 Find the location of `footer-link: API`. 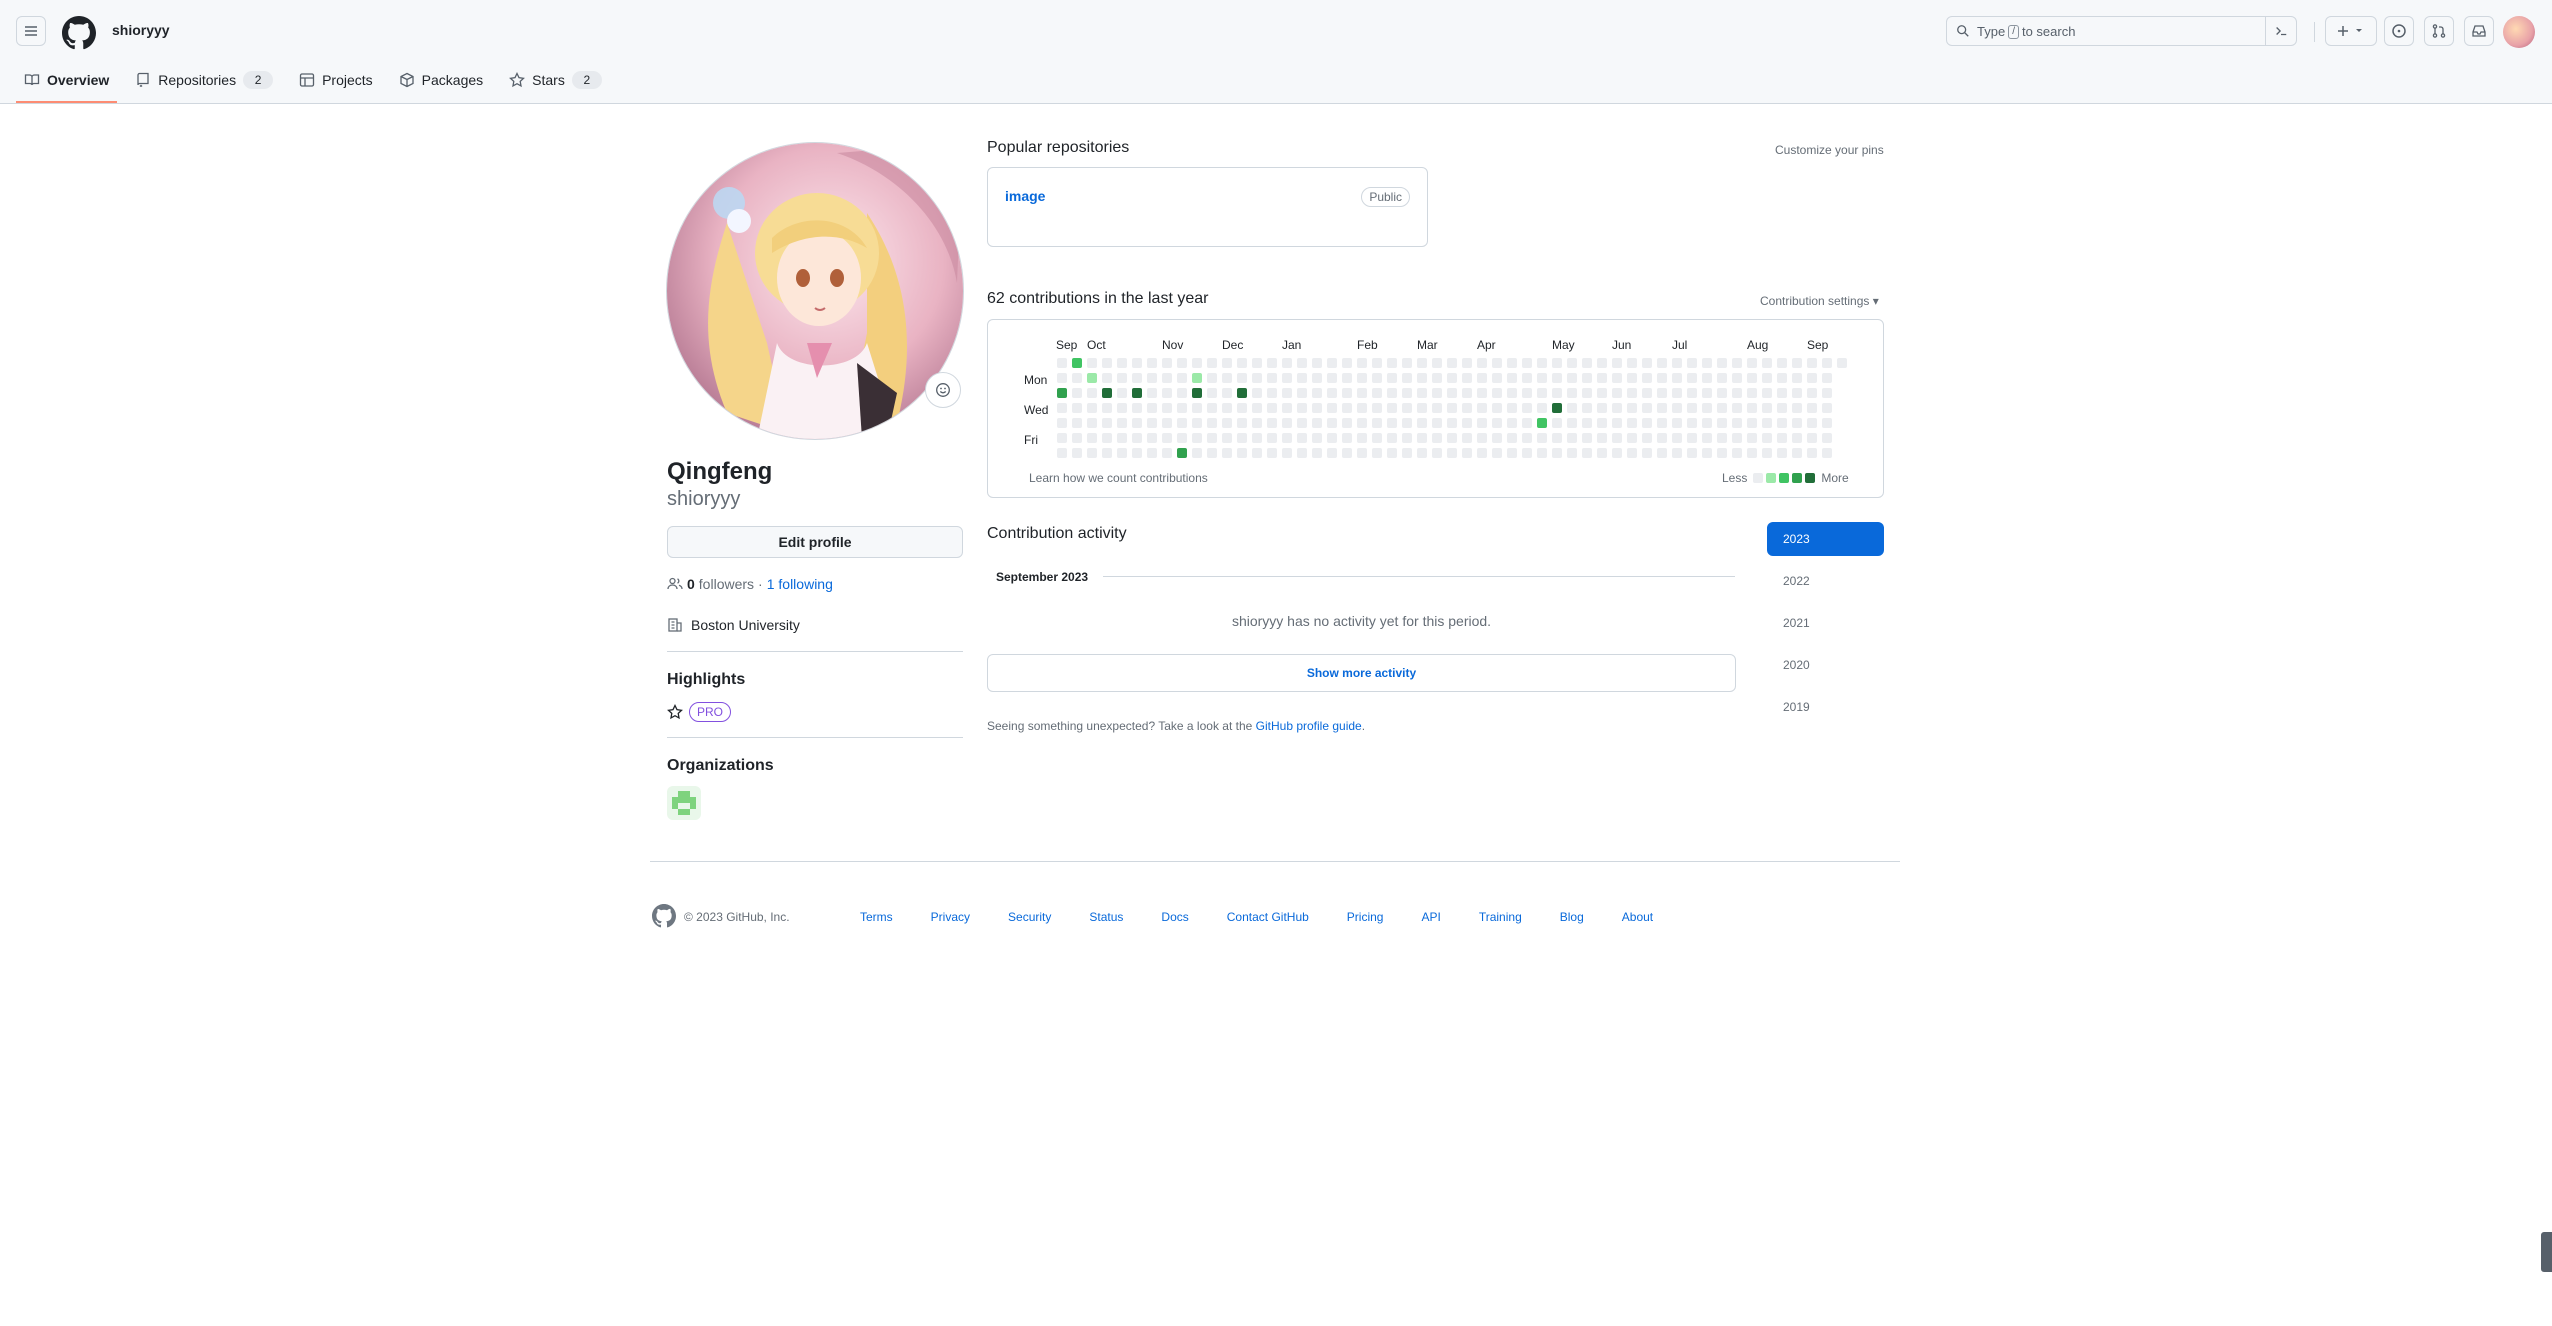

footer-link: API is located at coordinates (1430, 917).